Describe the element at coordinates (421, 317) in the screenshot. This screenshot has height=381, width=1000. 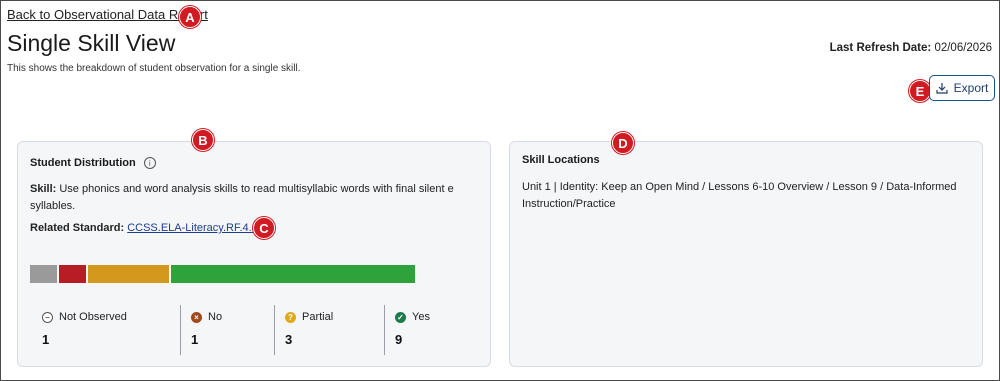
I see `stat-label: Yes` at that location.